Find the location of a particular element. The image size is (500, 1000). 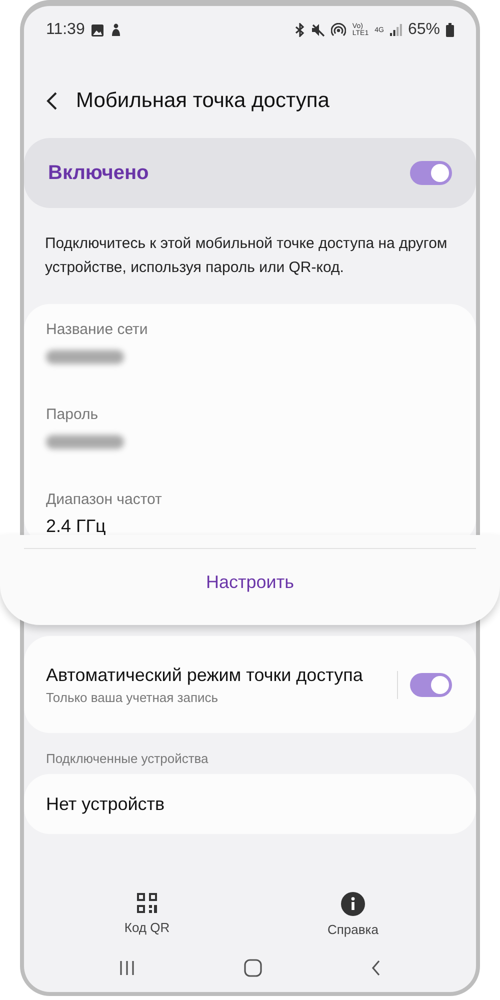

home-icon is located at coordinates (253, 968).